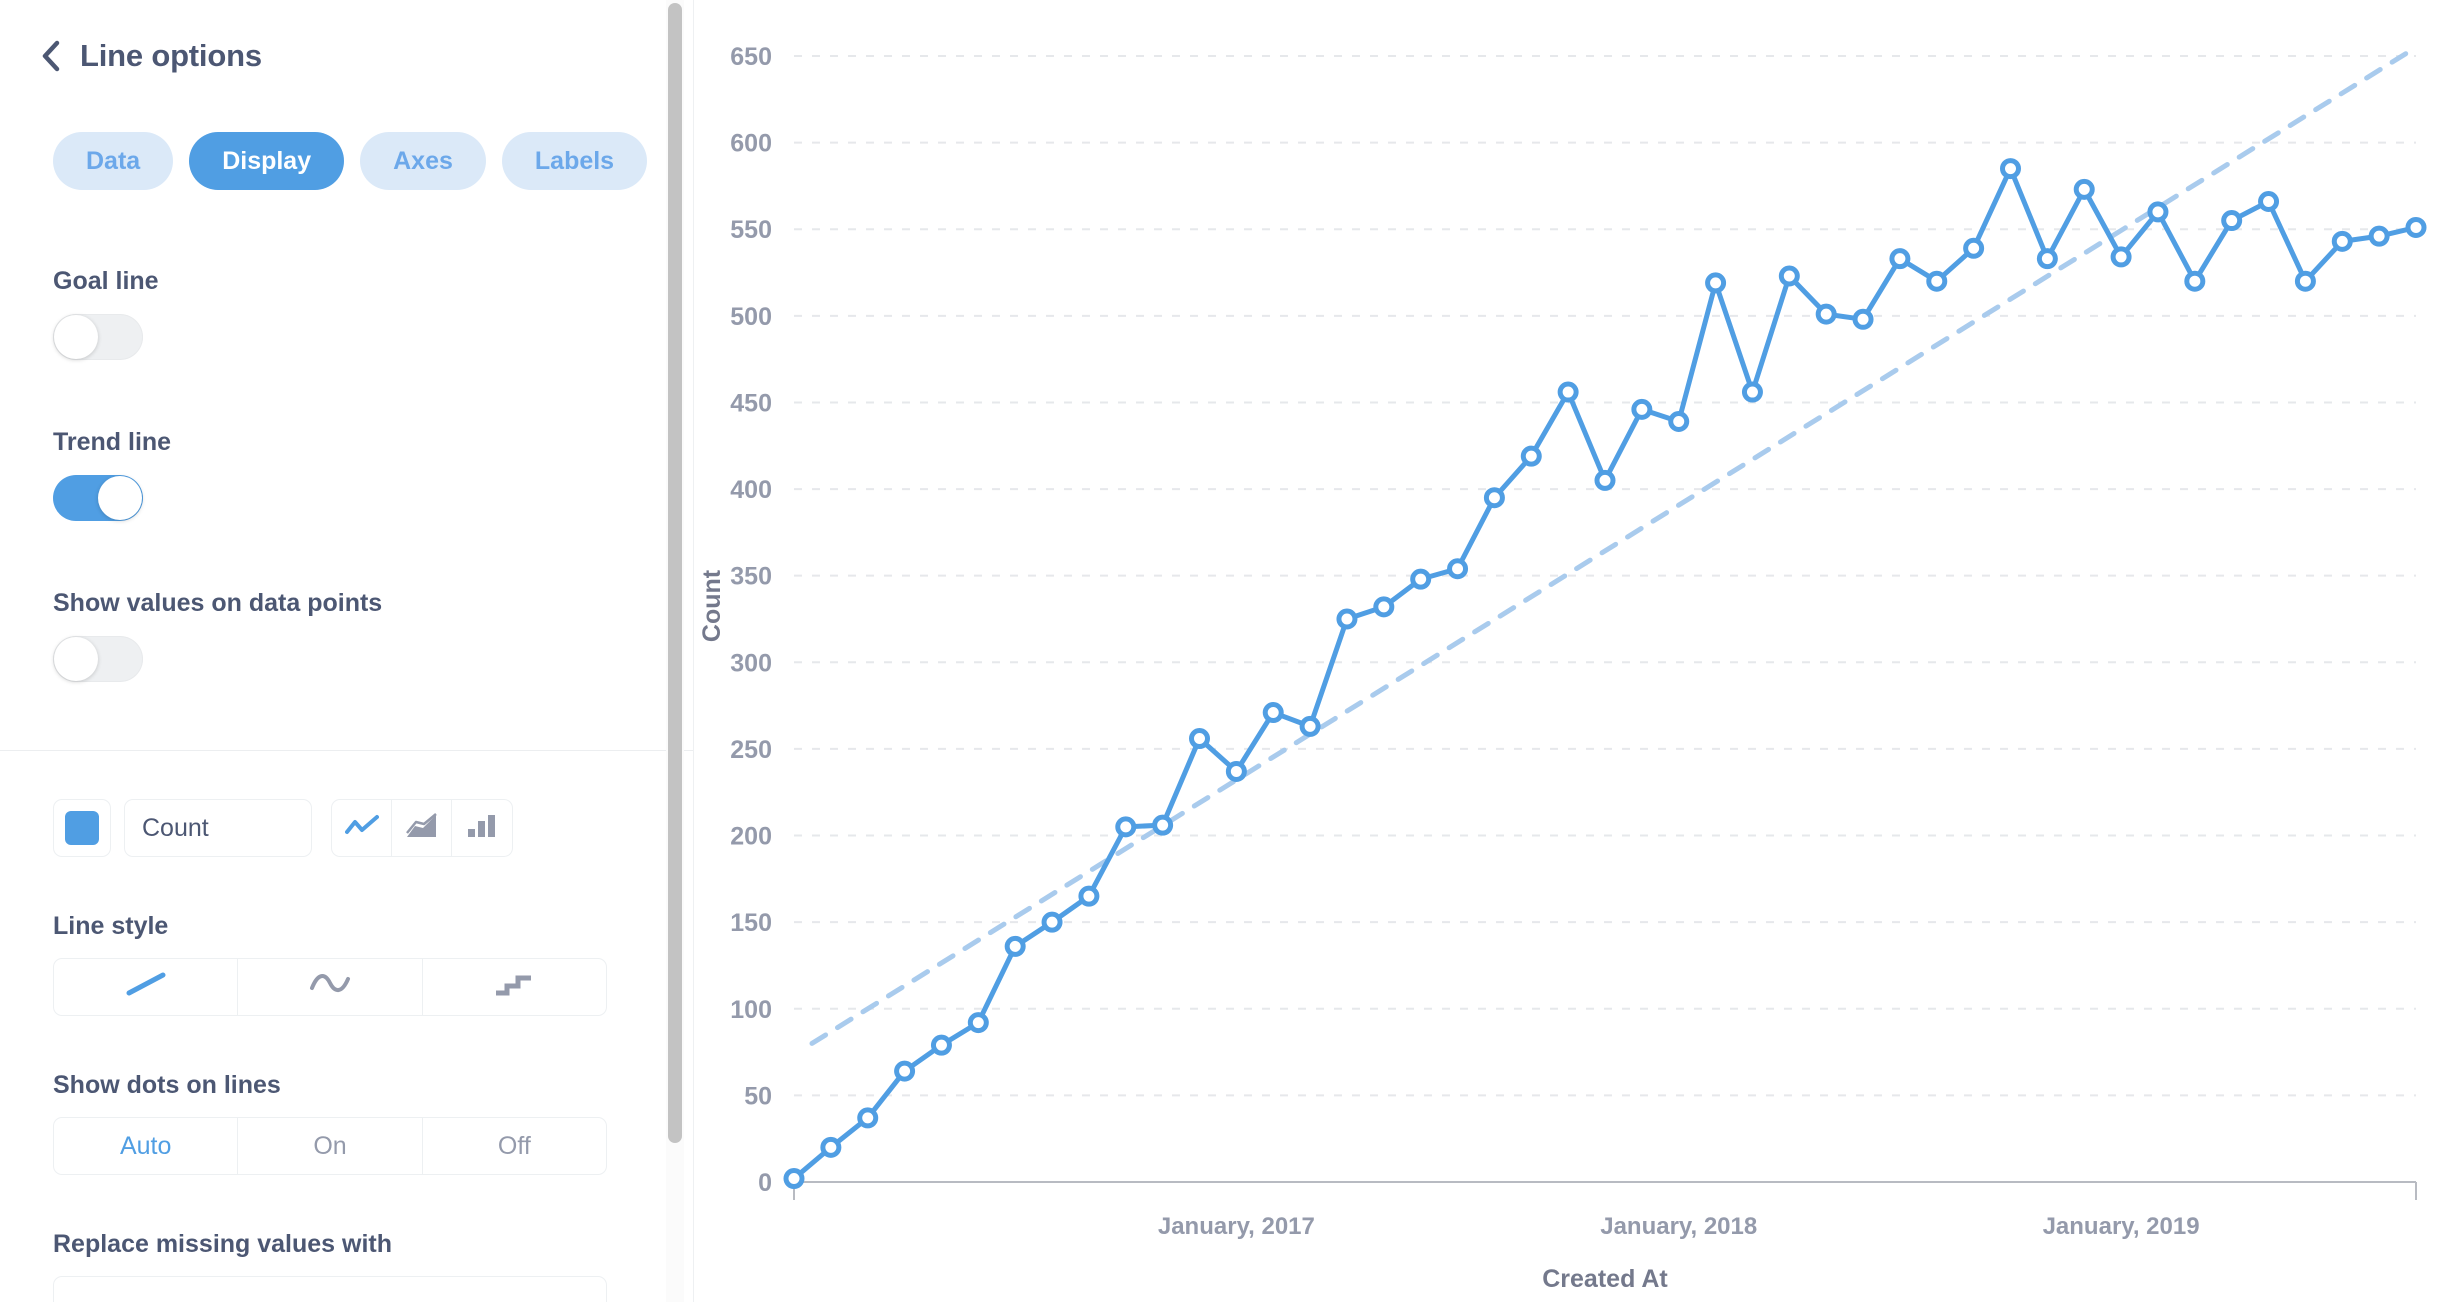 Image resolution: width=2446 pixels, height=1302 pixels. I want to click on show-dots-on-label: On, so click(330, 1145).